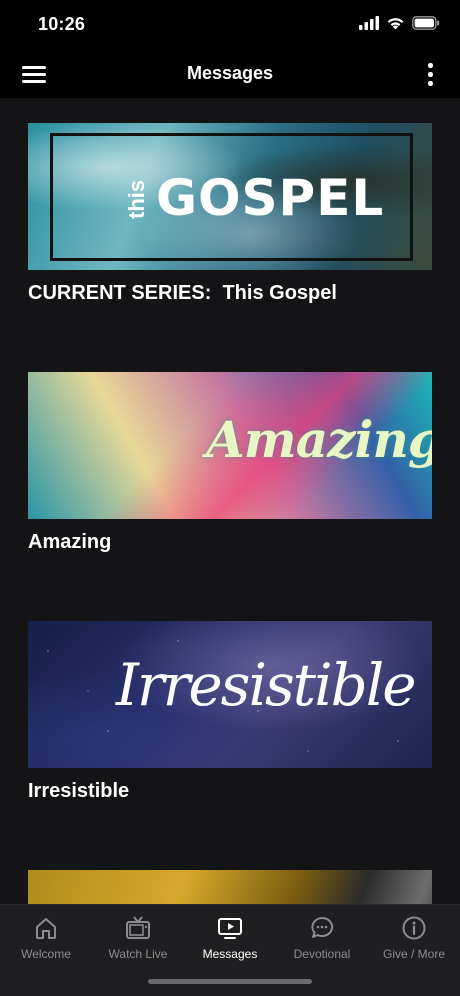  What do you see at coordinates (62, 24) in the screenshot?
I see `status-time: 10:26` at bounding box center [62, 24].